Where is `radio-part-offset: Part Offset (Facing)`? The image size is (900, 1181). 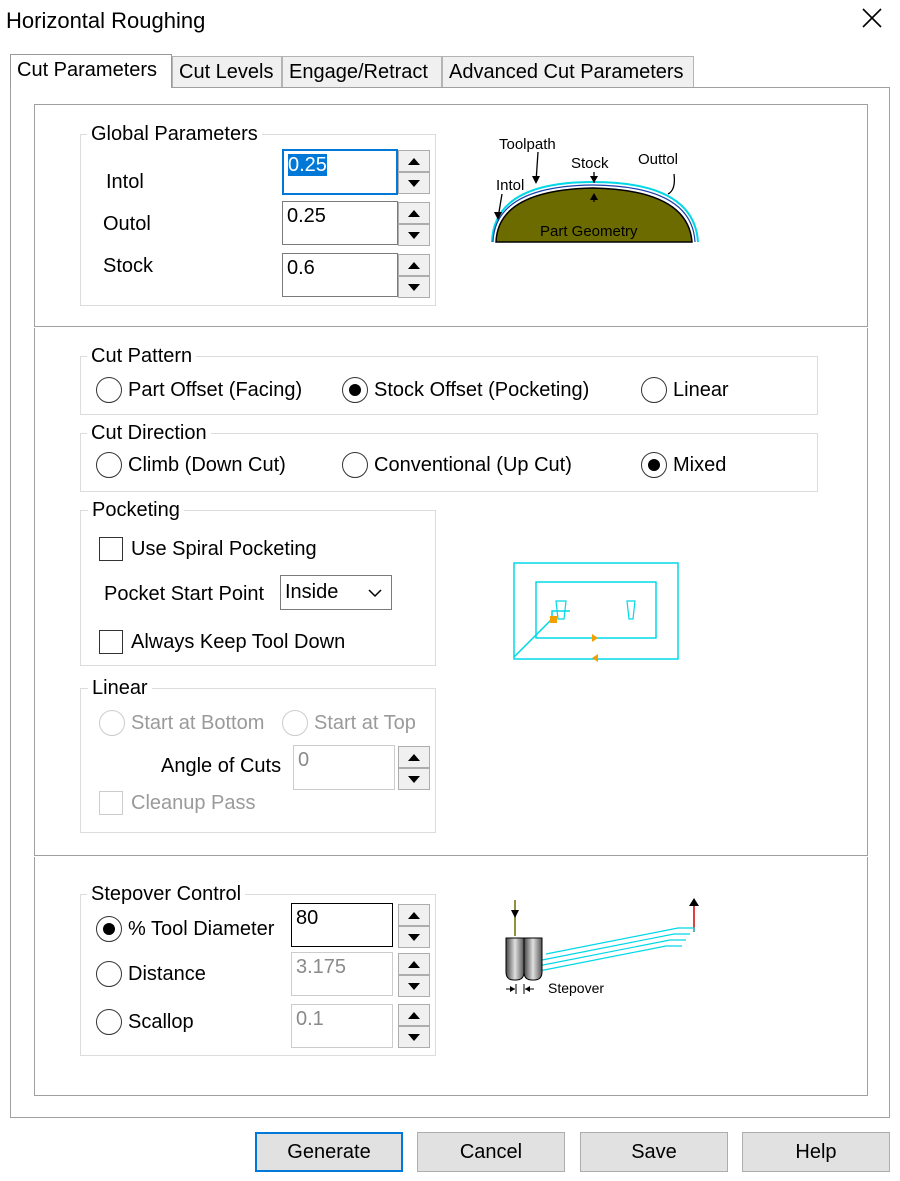
radio-part-offset: Part Offset (Facing) is located at coordinates (199, 390).